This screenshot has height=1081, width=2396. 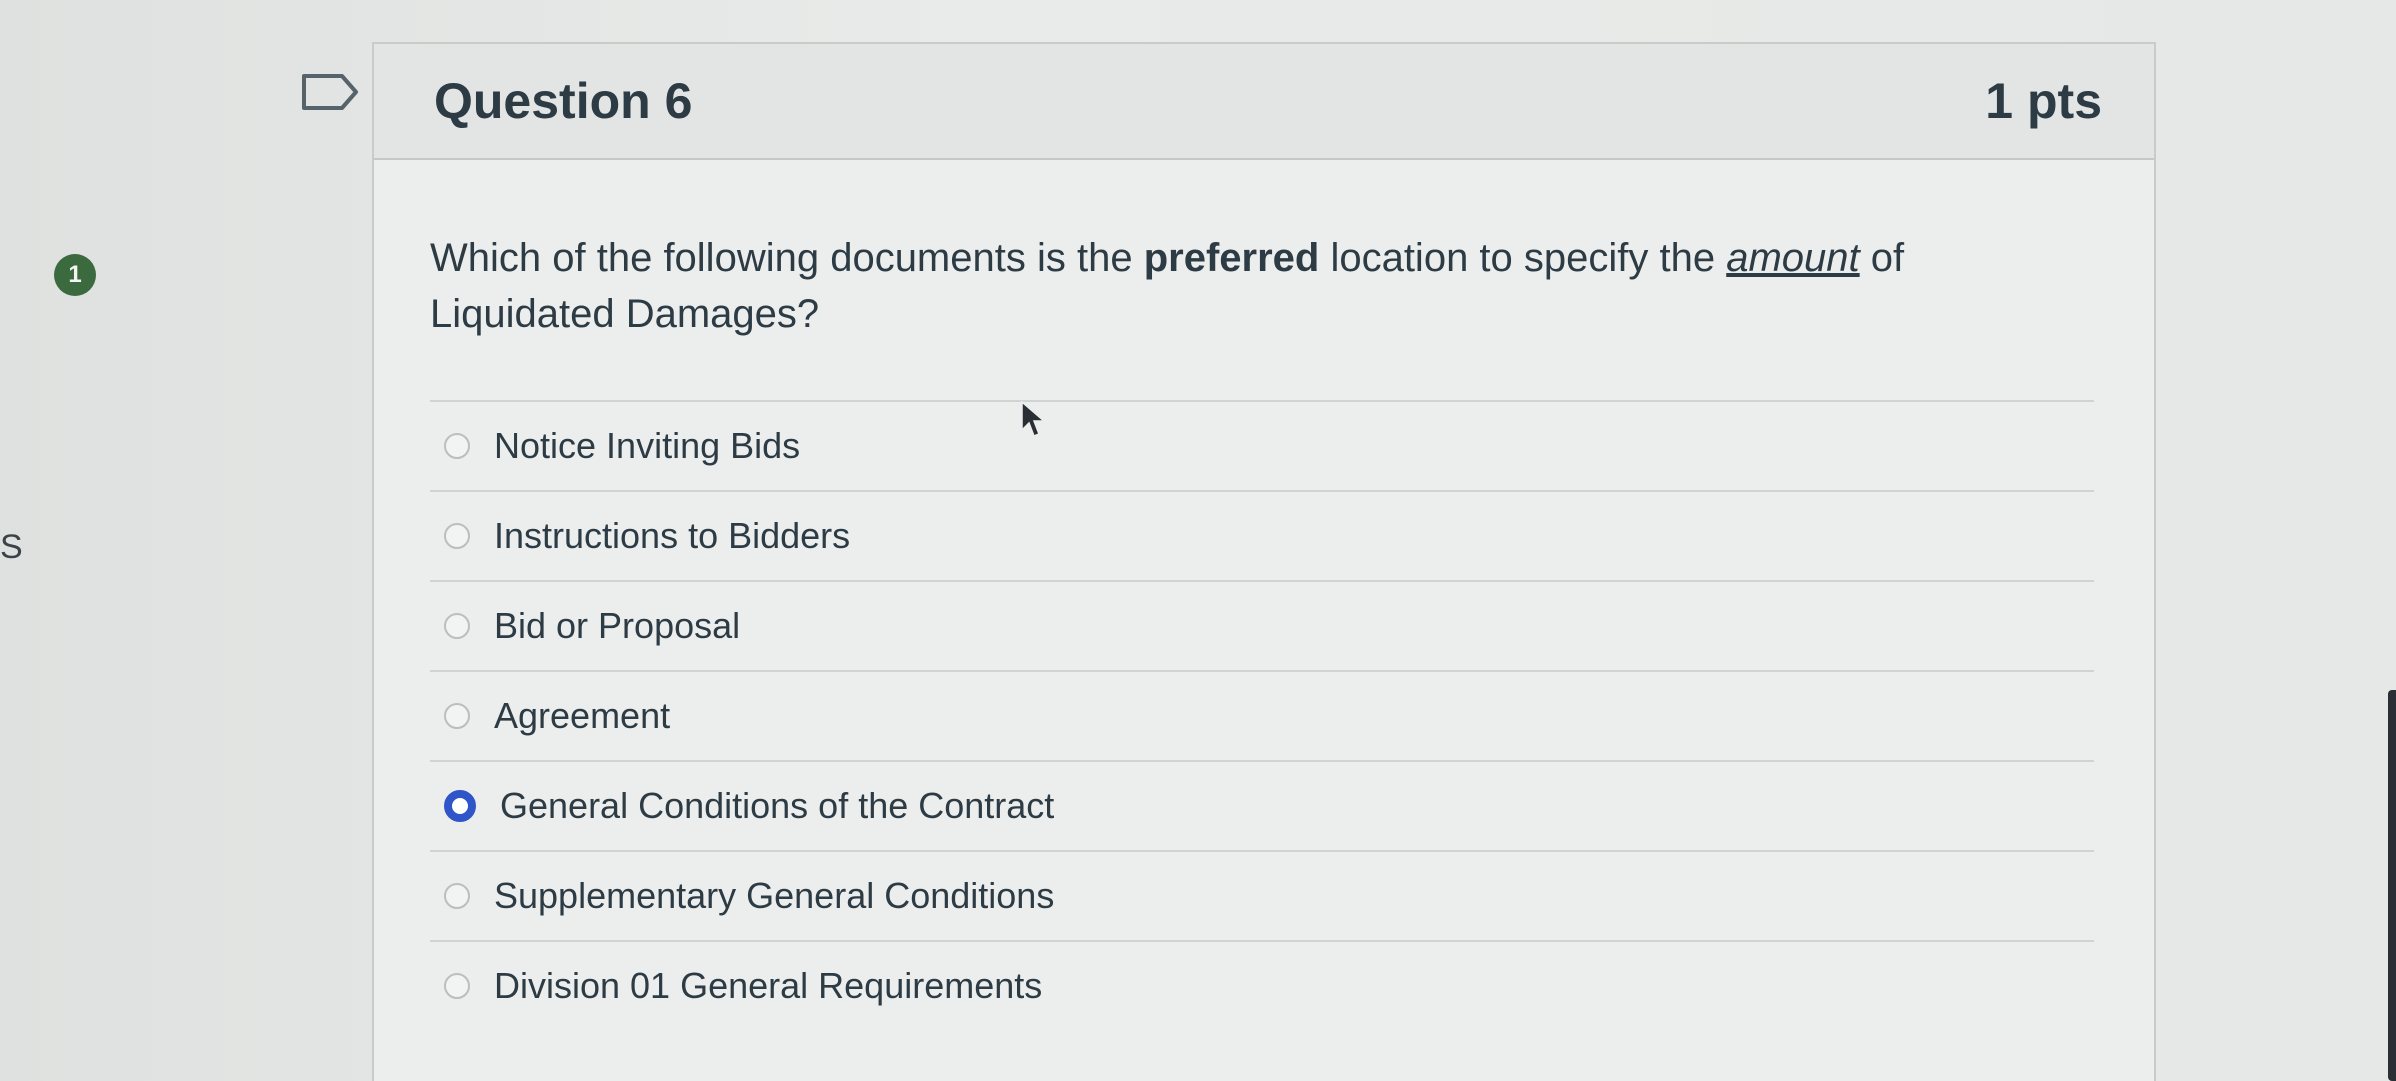 I want to click on answer-option: Bid or Proposal, so click(x=1262, y=627).